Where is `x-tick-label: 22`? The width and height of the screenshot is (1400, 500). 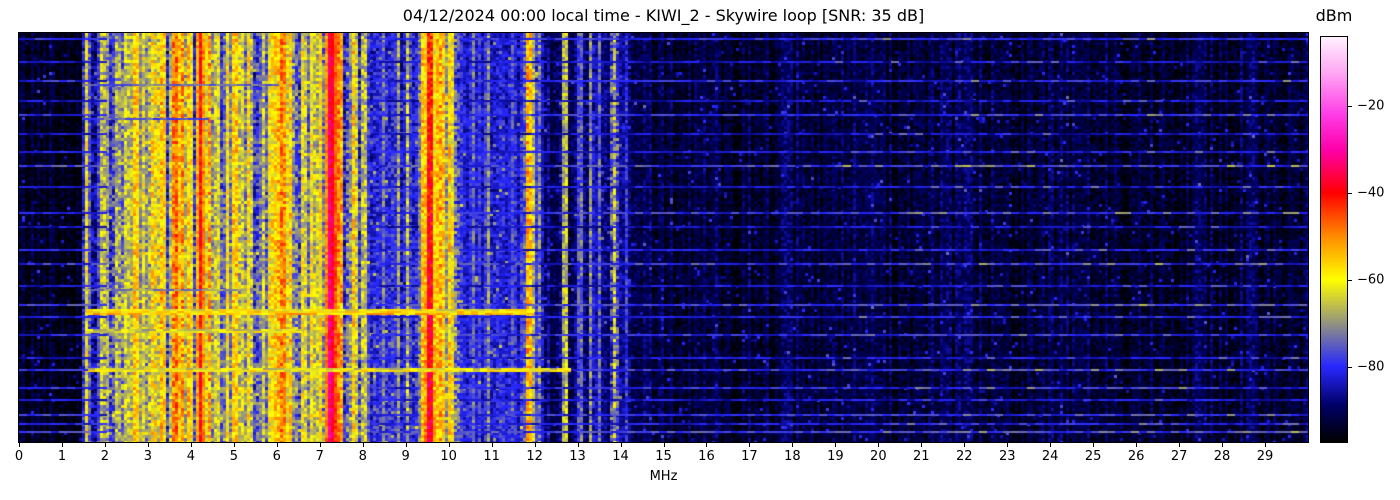
x-tick-label: 22 is located at coordinates (964, 456).